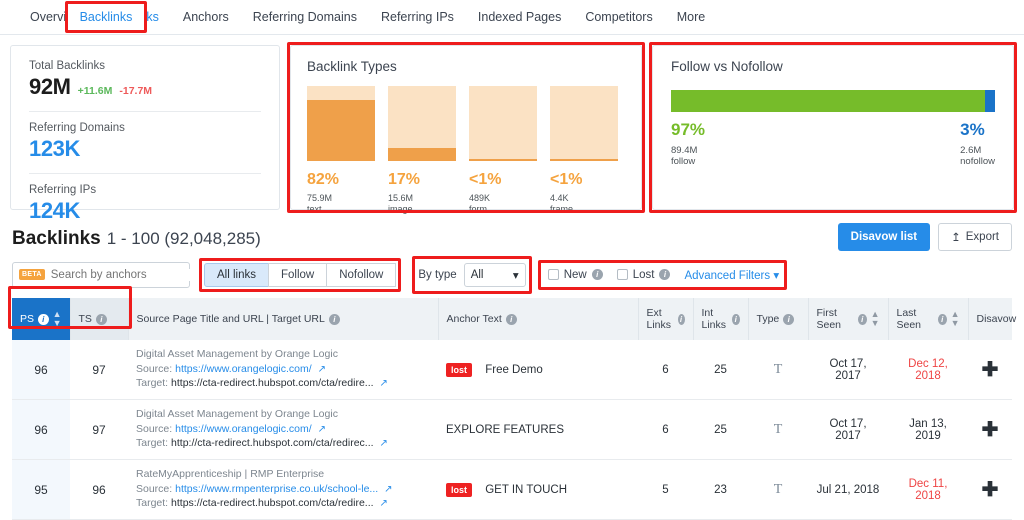 The image size is (1024, 520). What do you see at coordinates (665, 489) in the screenshot?
I see `cell-ext-links: 5` at bounding box center [665, 489].